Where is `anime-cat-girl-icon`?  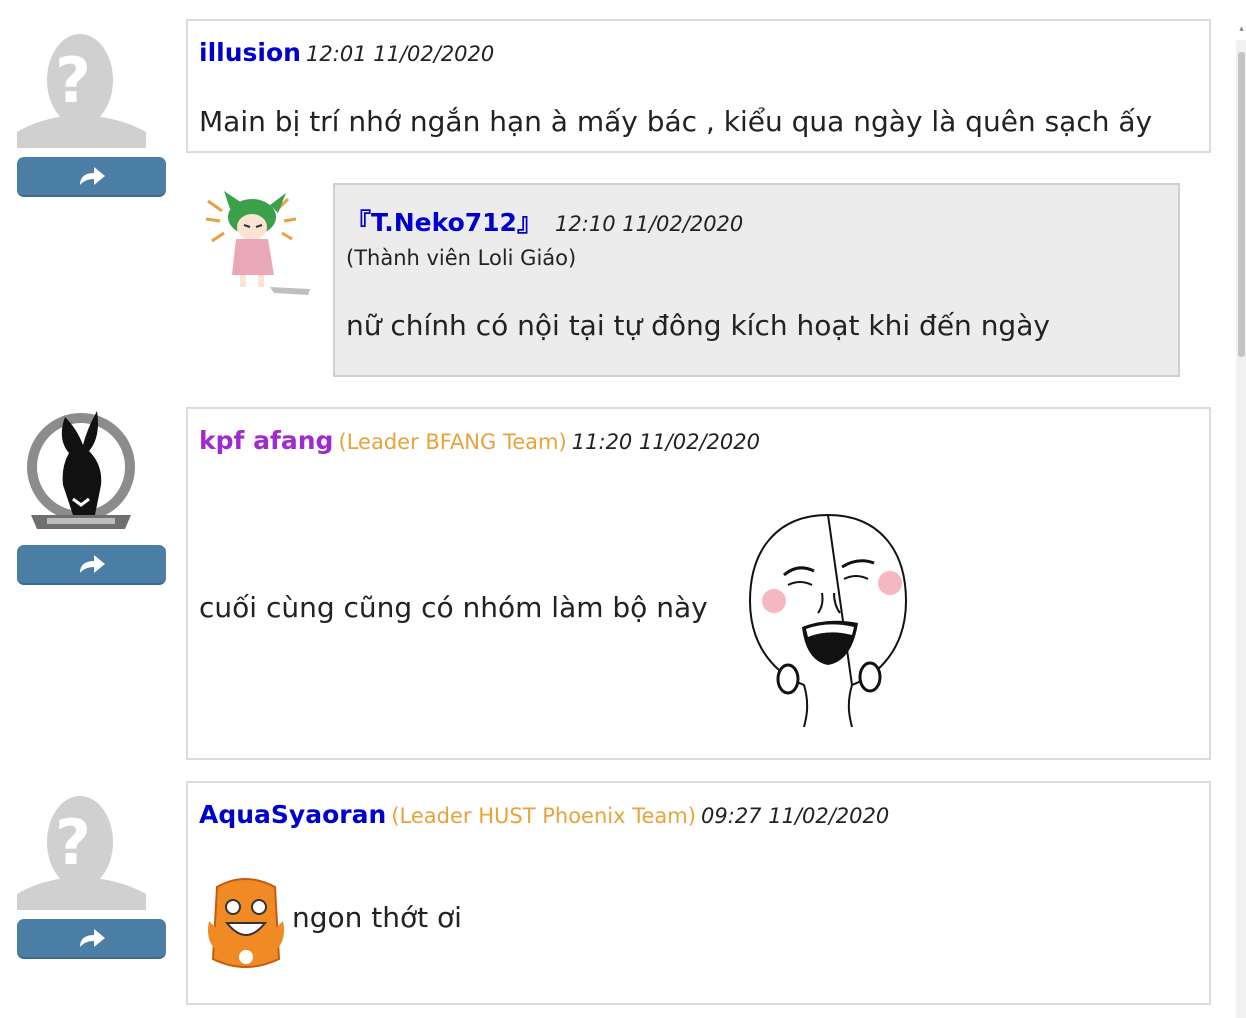 anime-cat-girl-icon is located at coordinates (256, 241).